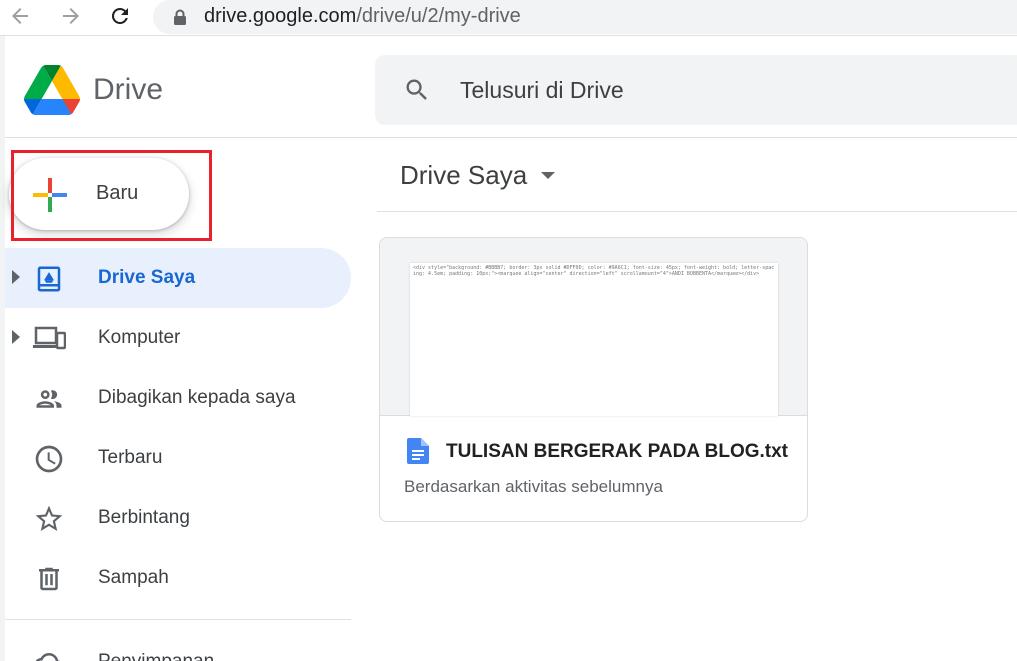  I want to click on lock-icon, so click(180, 19).